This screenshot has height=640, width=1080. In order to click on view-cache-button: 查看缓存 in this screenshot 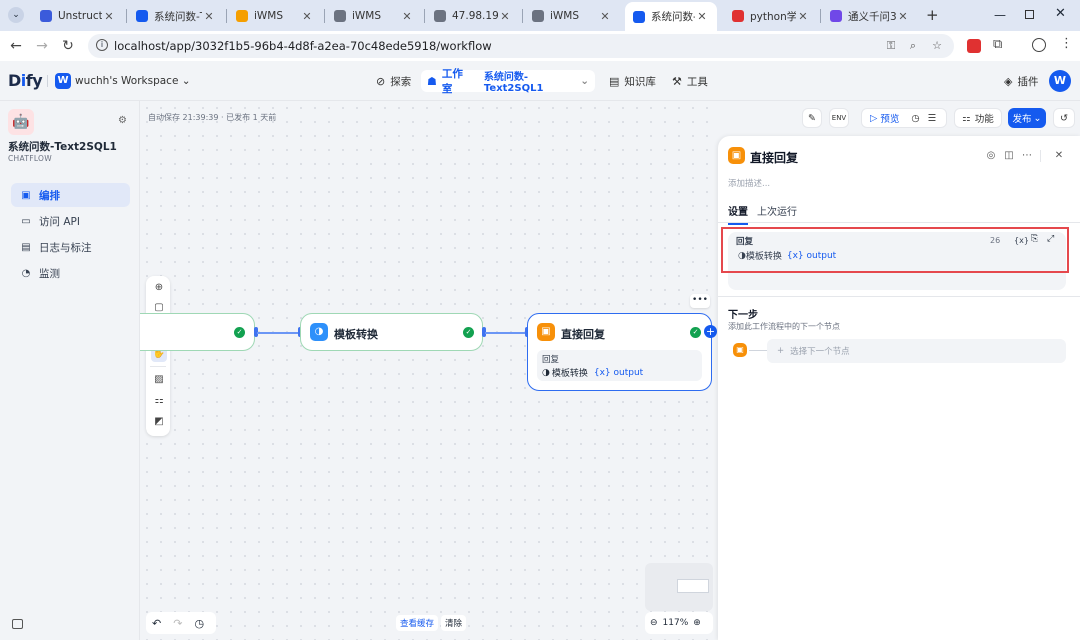, I will do `click(417, 623)`.